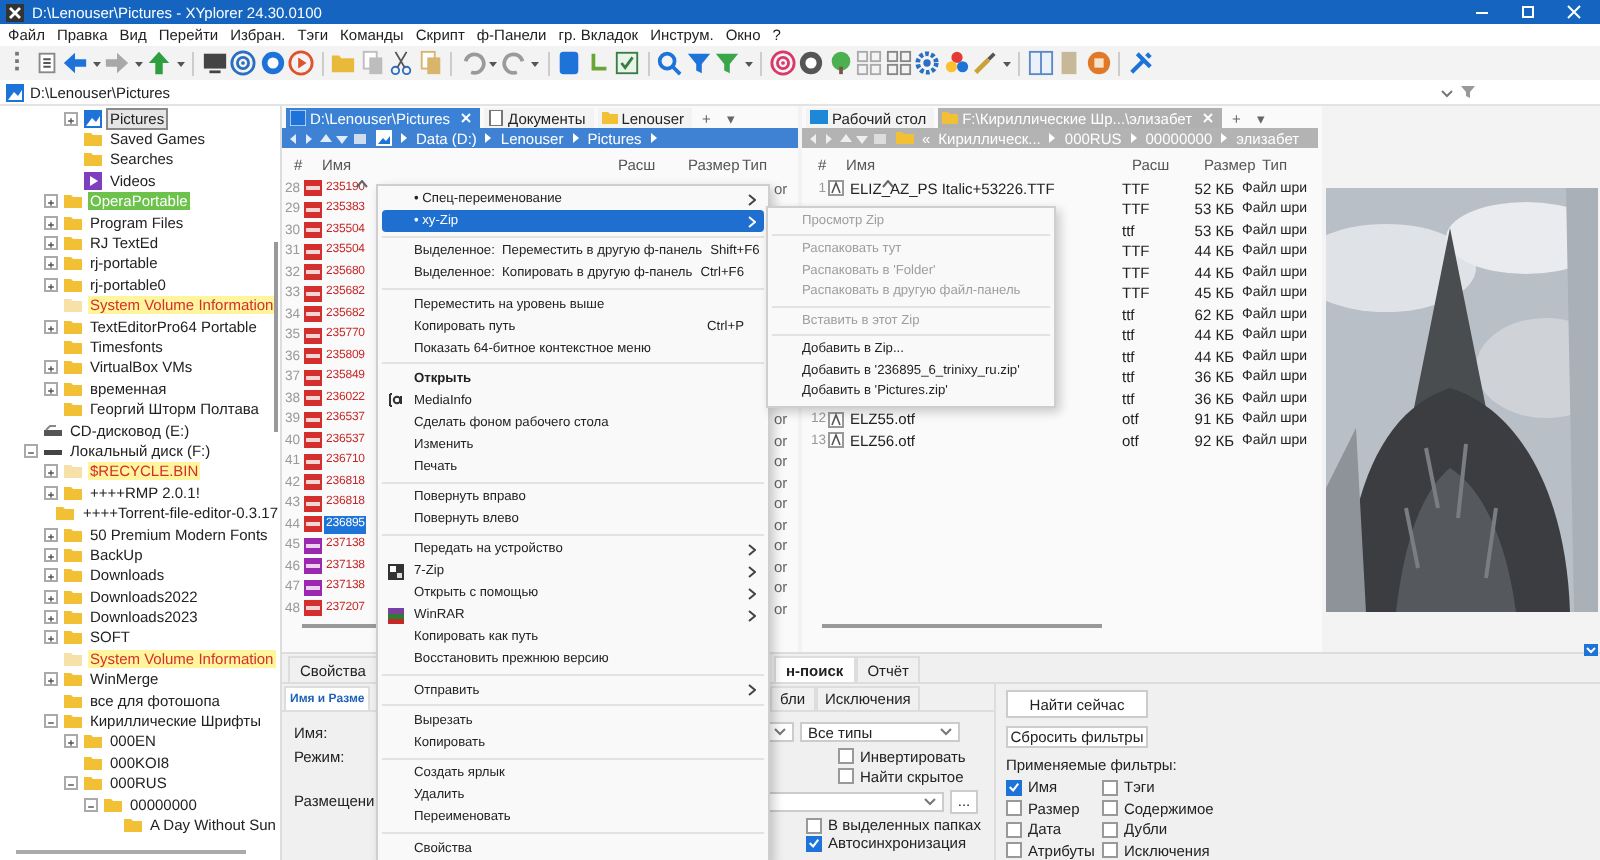  I want to click on drive-icon, so click(53, 430).